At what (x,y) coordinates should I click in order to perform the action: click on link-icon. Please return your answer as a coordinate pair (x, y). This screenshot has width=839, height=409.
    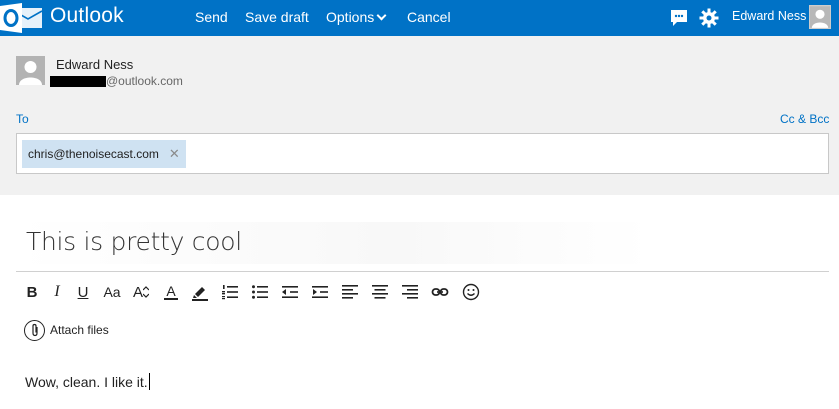
    Looking at the image, I should click on (440, 292).